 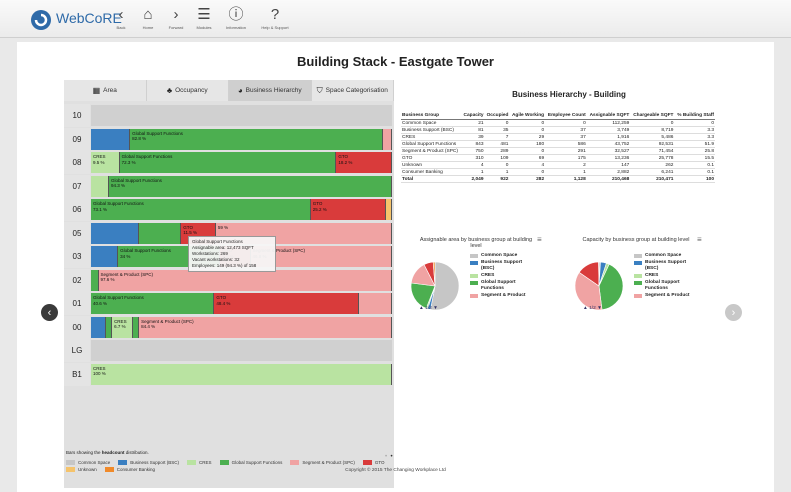 I want to click on stack-segment-cres: CRES 9.5 %, so click(x=105, y=162).